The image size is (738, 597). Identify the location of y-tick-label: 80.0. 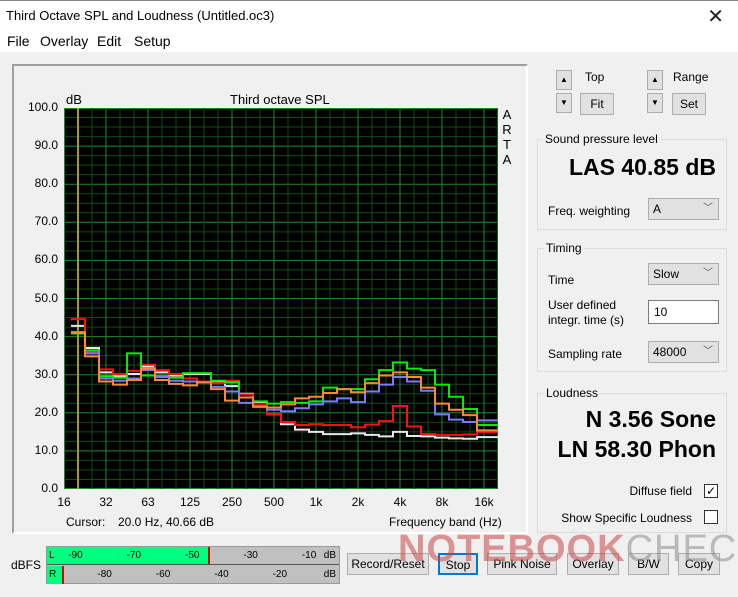
(46, 183).